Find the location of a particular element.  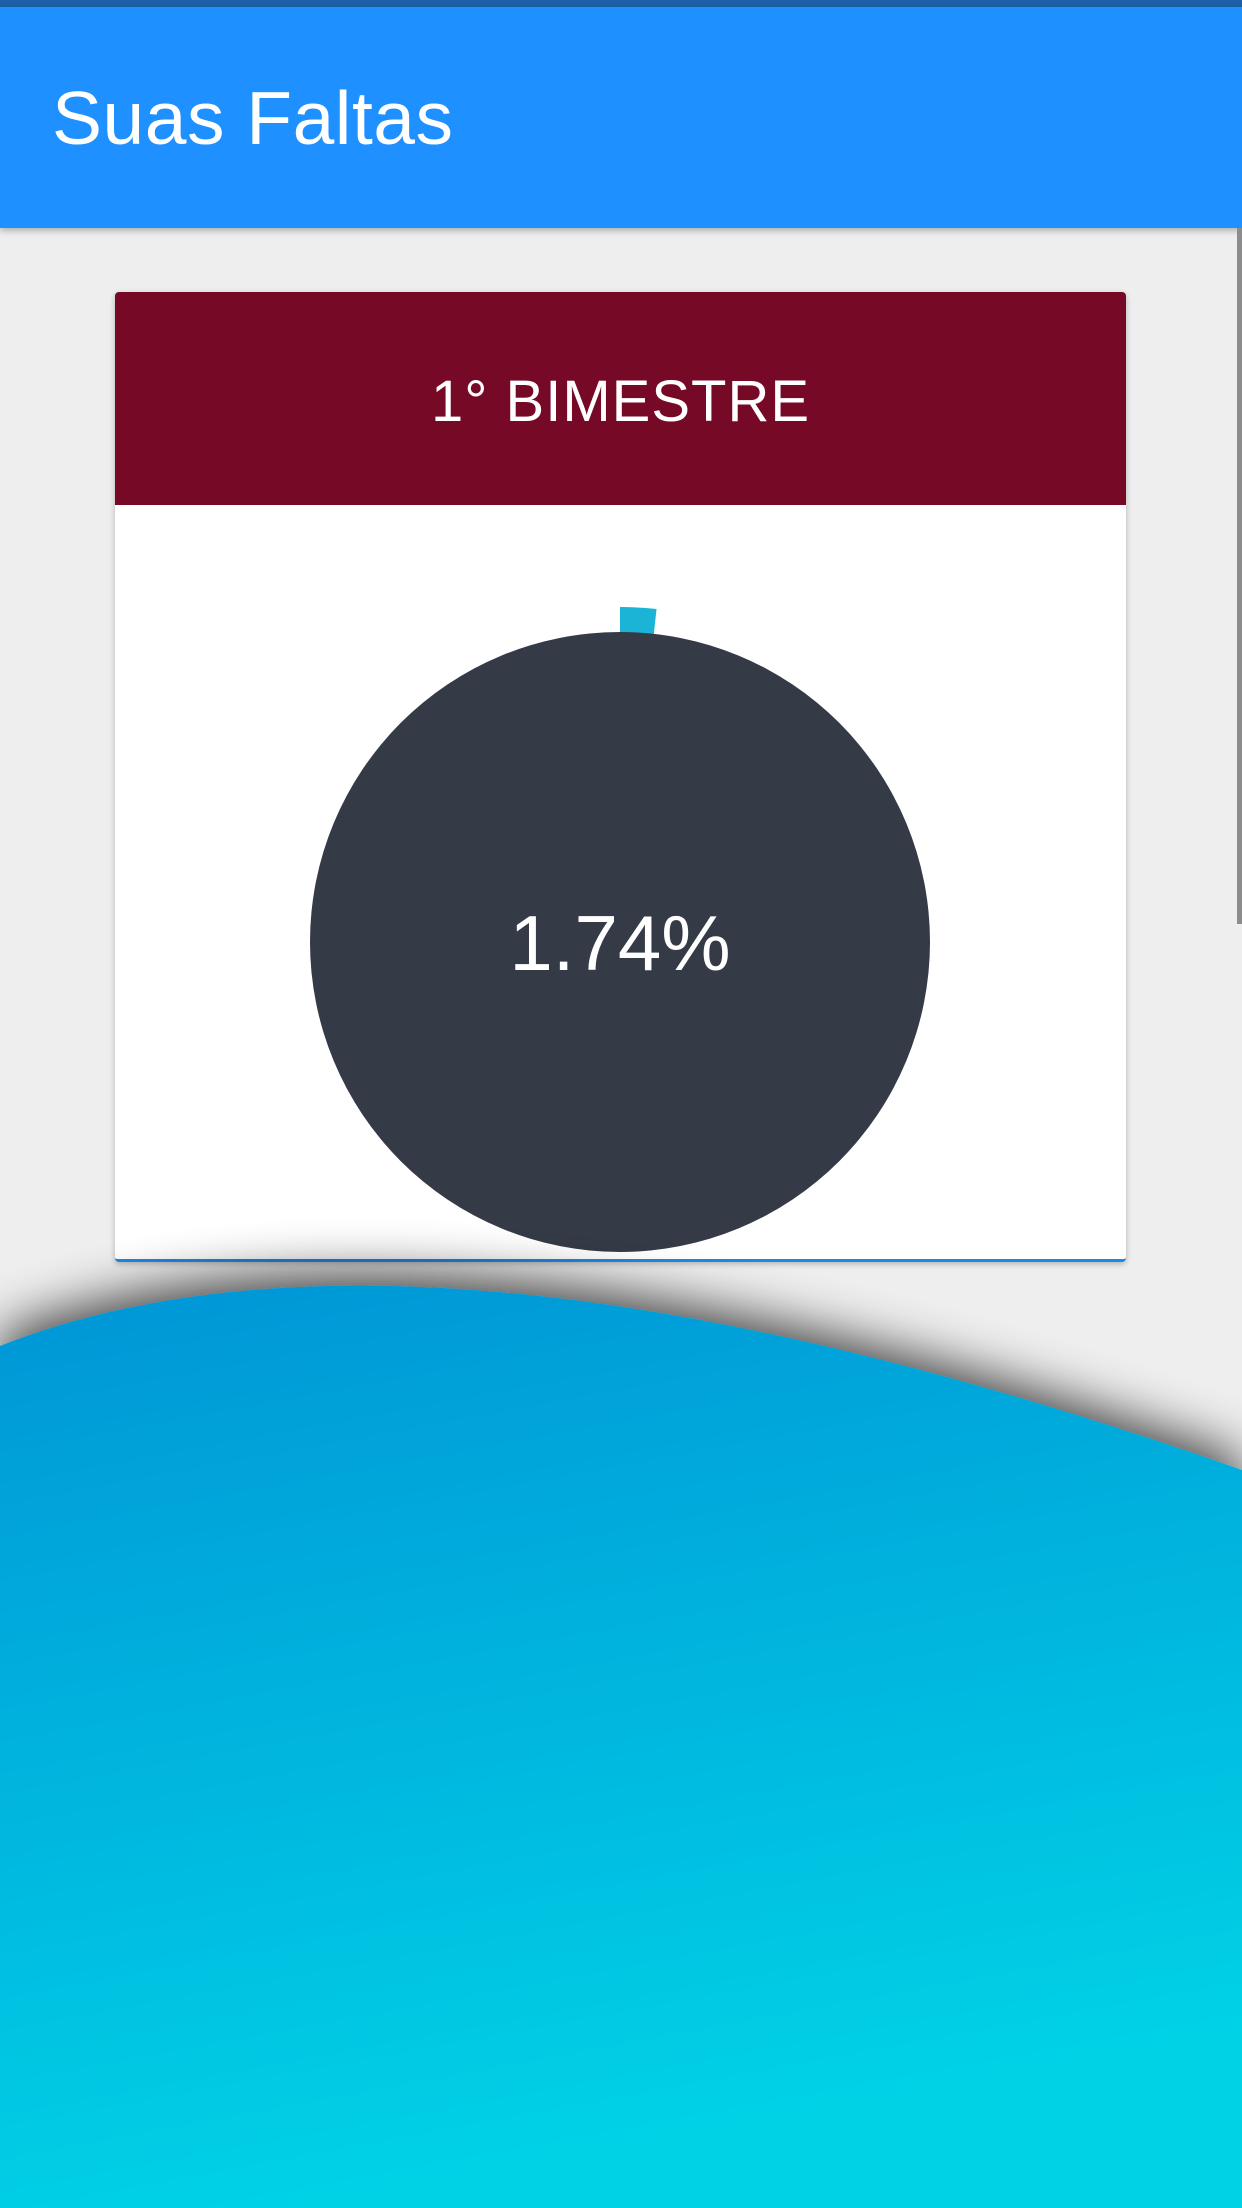

page-title: Suas Faltas is located at coordinates (253, 118).